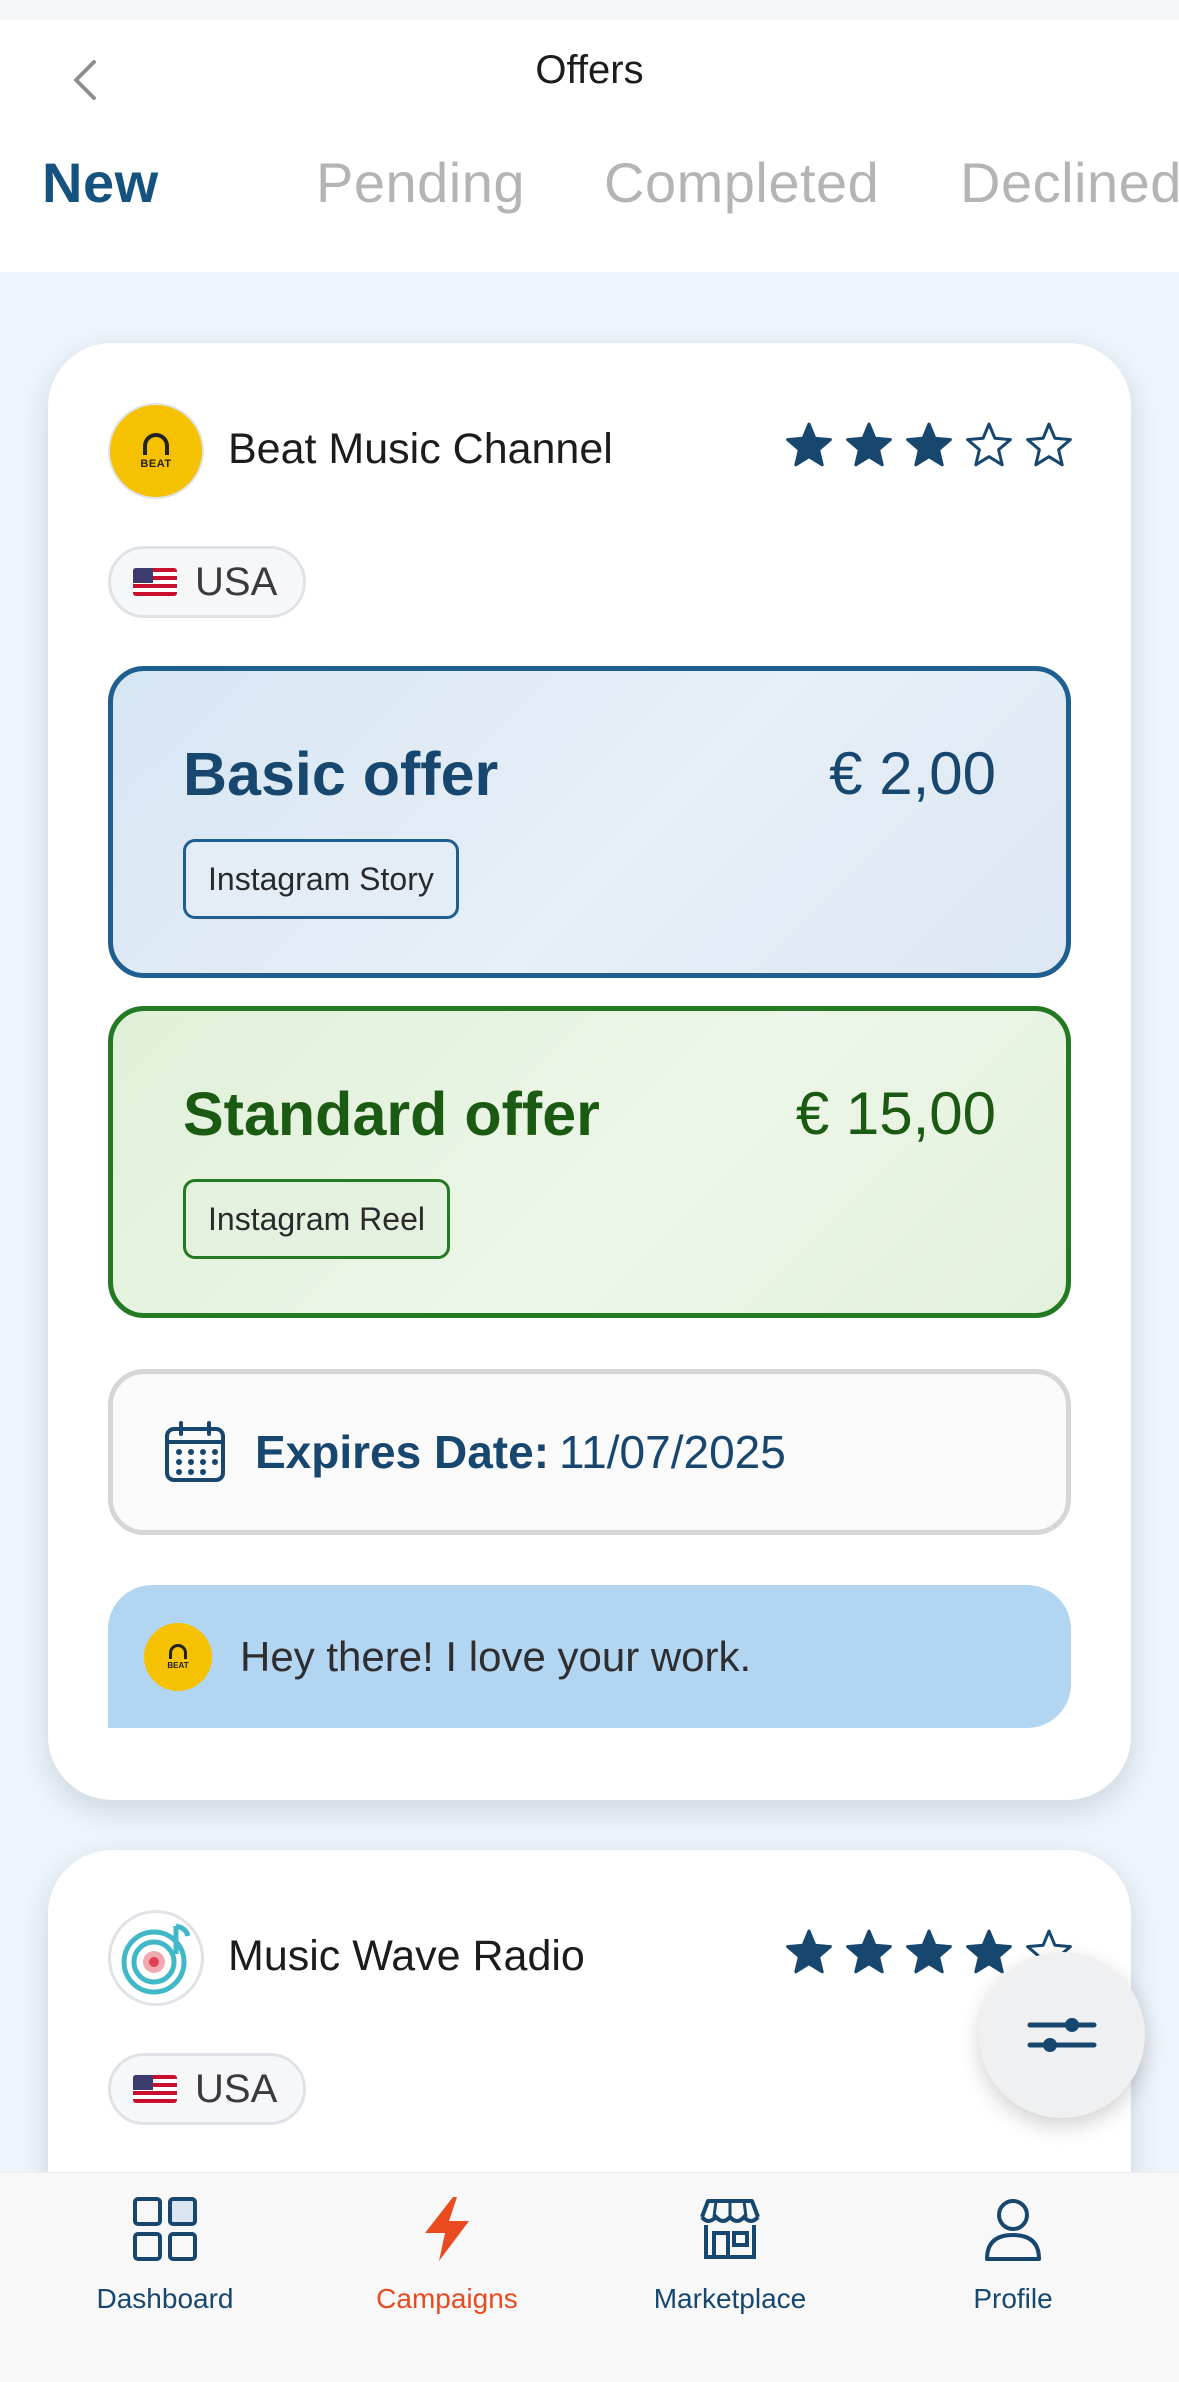 The image size is (1179, 2382). I want to click on channel-avatar, so click(156, 1958).